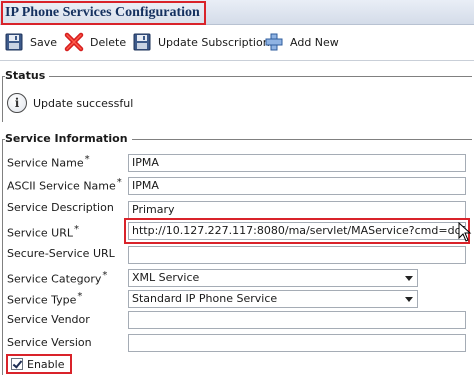 This screenshot has height=375, width=474. What do you see at coordinates (237, 76) in the screenshot?
I see `status-section-border` at bounding box center [237, 76].